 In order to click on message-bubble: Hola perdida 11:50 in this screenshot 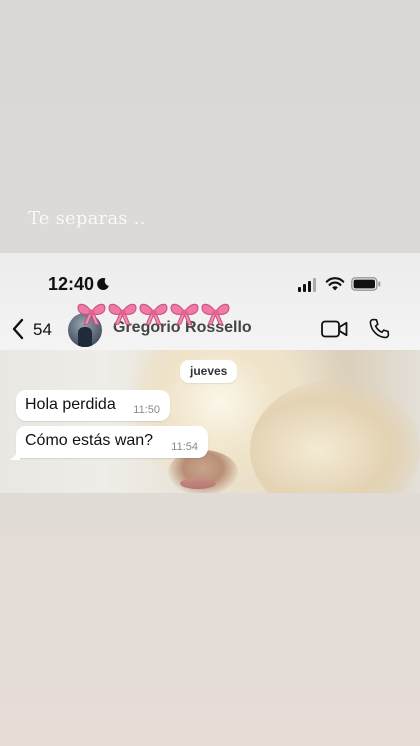, I will do `click(93, 405)`.